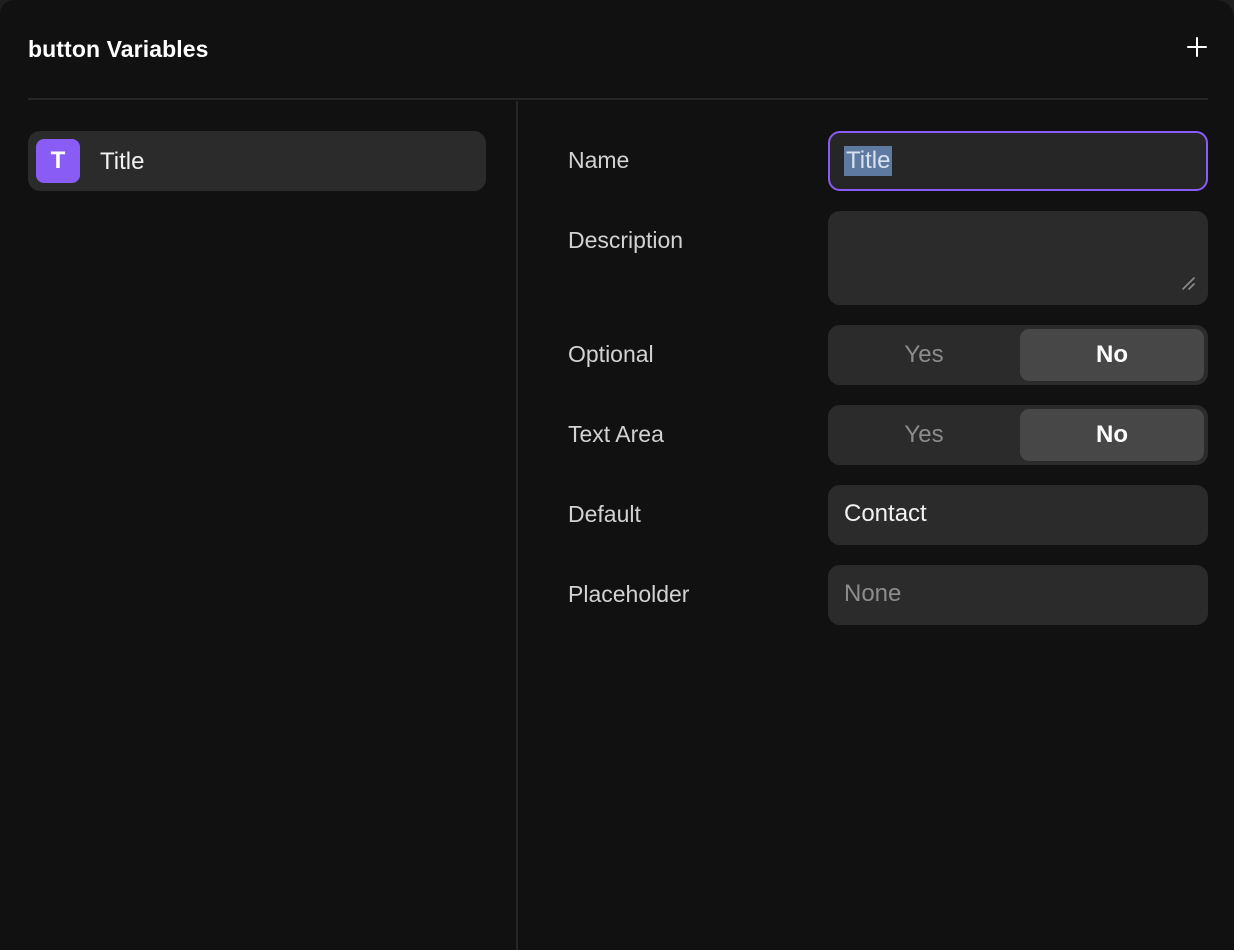 This screenshot has width=1234, height=950. What do you see at coordinates (1018, 161) in the screenshot?
I see `name-input: Title` at bounding box center [1018, 161].